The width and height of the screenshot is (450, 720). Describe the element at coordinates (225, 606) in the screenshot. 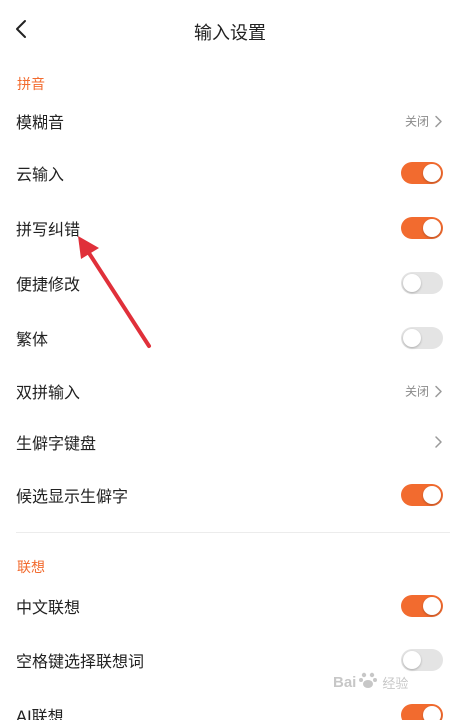

I see `row-chinese-association: 中文联想` at that location.